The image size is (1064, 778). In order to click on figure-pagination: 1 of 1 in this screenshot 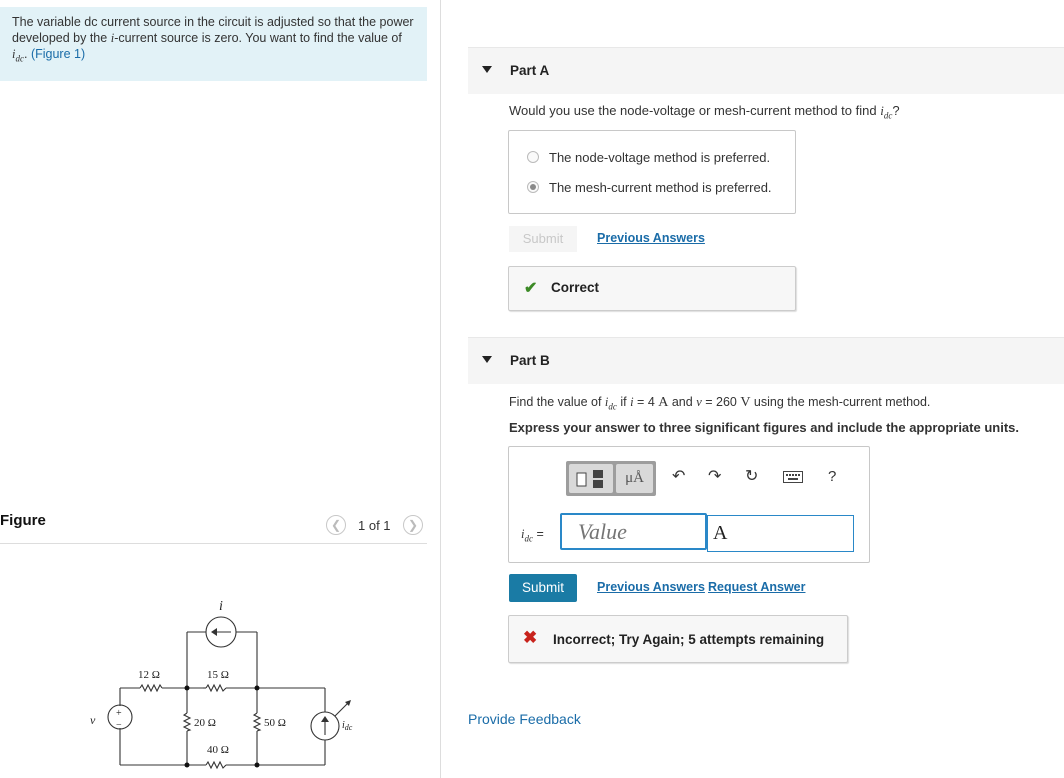, I will do `click(374, 525)`.